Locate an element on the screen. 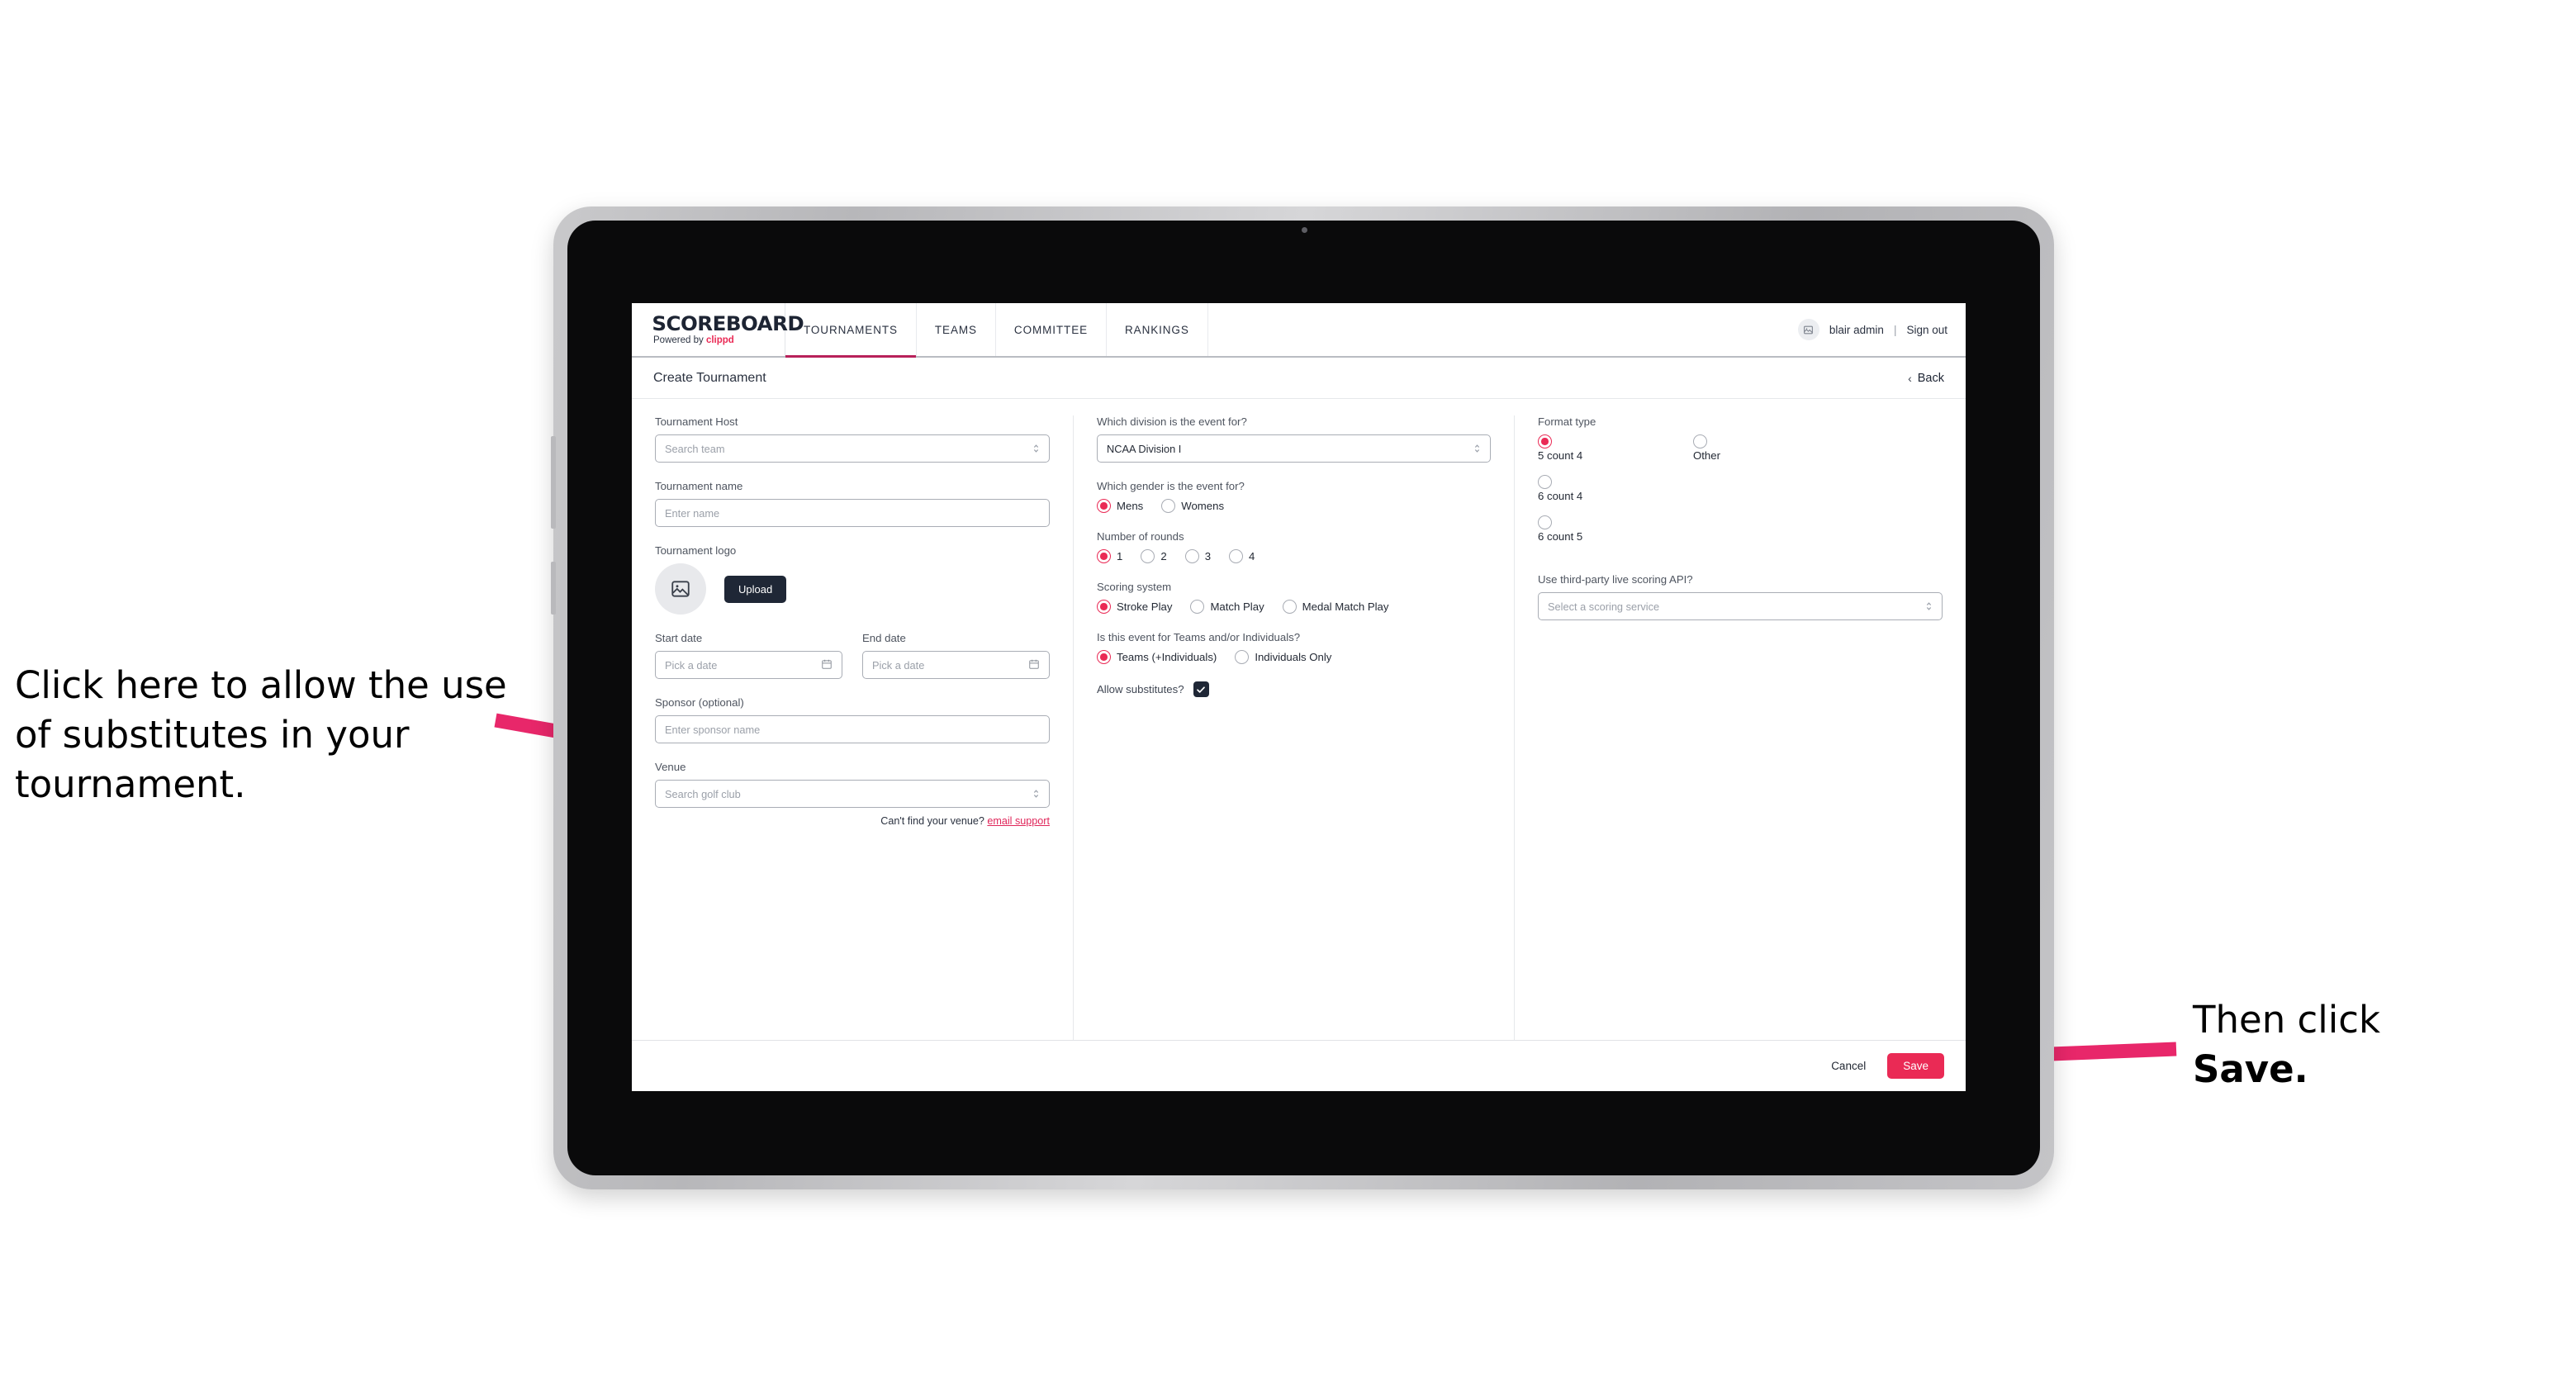 The height and width of the screenshot is (1386, 2576). nav-tab-committee-label: COMMITTEE is located at coordinates (1051, 329).